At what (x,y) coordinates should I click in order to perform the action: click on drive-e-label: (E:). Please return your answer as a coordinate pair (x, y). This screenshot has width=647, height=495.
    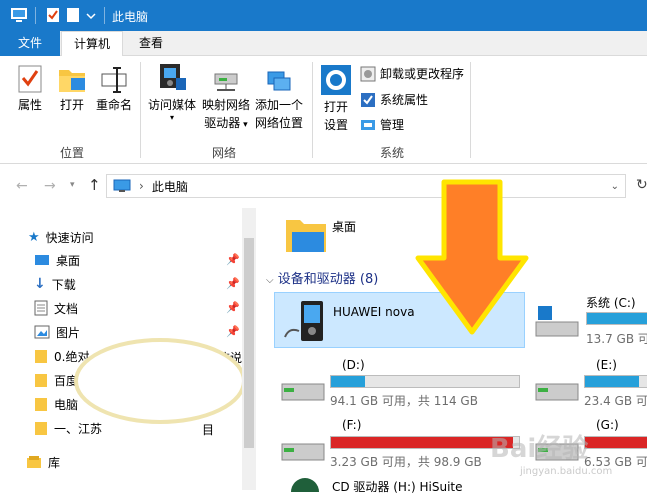
    Looking at the image, I should click on (606, 365).